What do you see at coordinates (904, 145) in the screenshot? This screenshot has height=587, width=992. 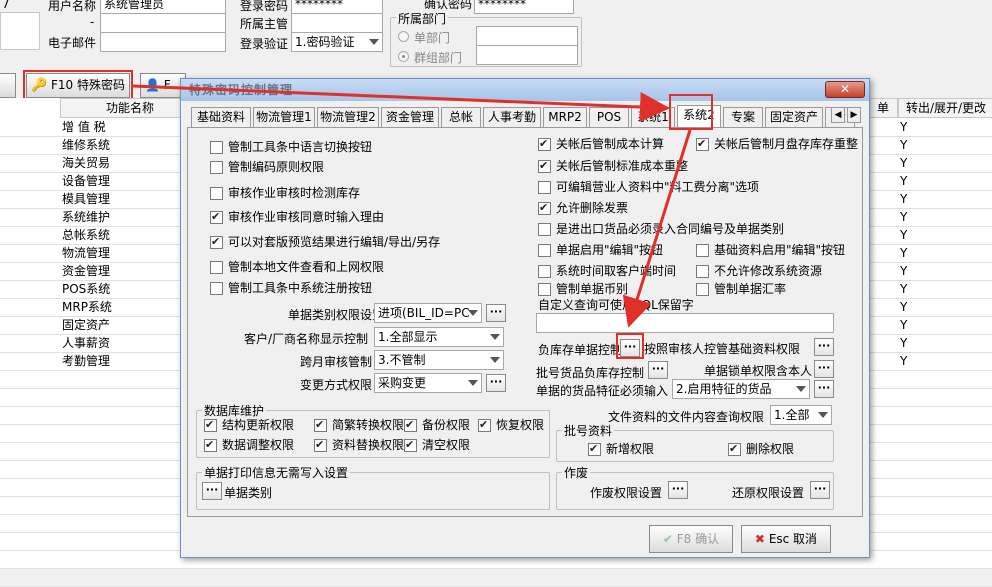 I see `yes-value: Y` at bounding box center [904, 145].